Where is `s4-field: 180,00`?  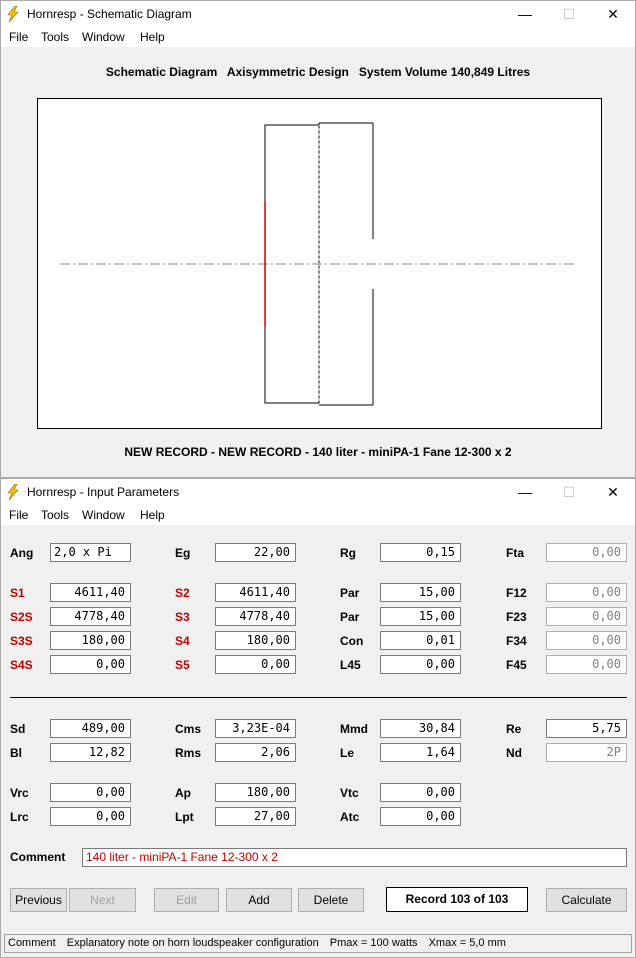 s4-field: 180,00 is located at coordinates (255, 640).